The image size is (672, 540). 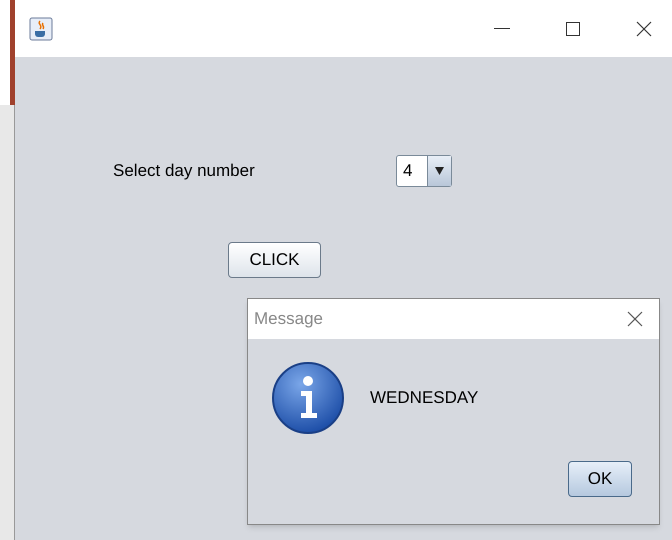 What do you see at coordinates (289, 319) in the screenshot?
I see `dialog-title: Message` at bounding box center [289, 319].